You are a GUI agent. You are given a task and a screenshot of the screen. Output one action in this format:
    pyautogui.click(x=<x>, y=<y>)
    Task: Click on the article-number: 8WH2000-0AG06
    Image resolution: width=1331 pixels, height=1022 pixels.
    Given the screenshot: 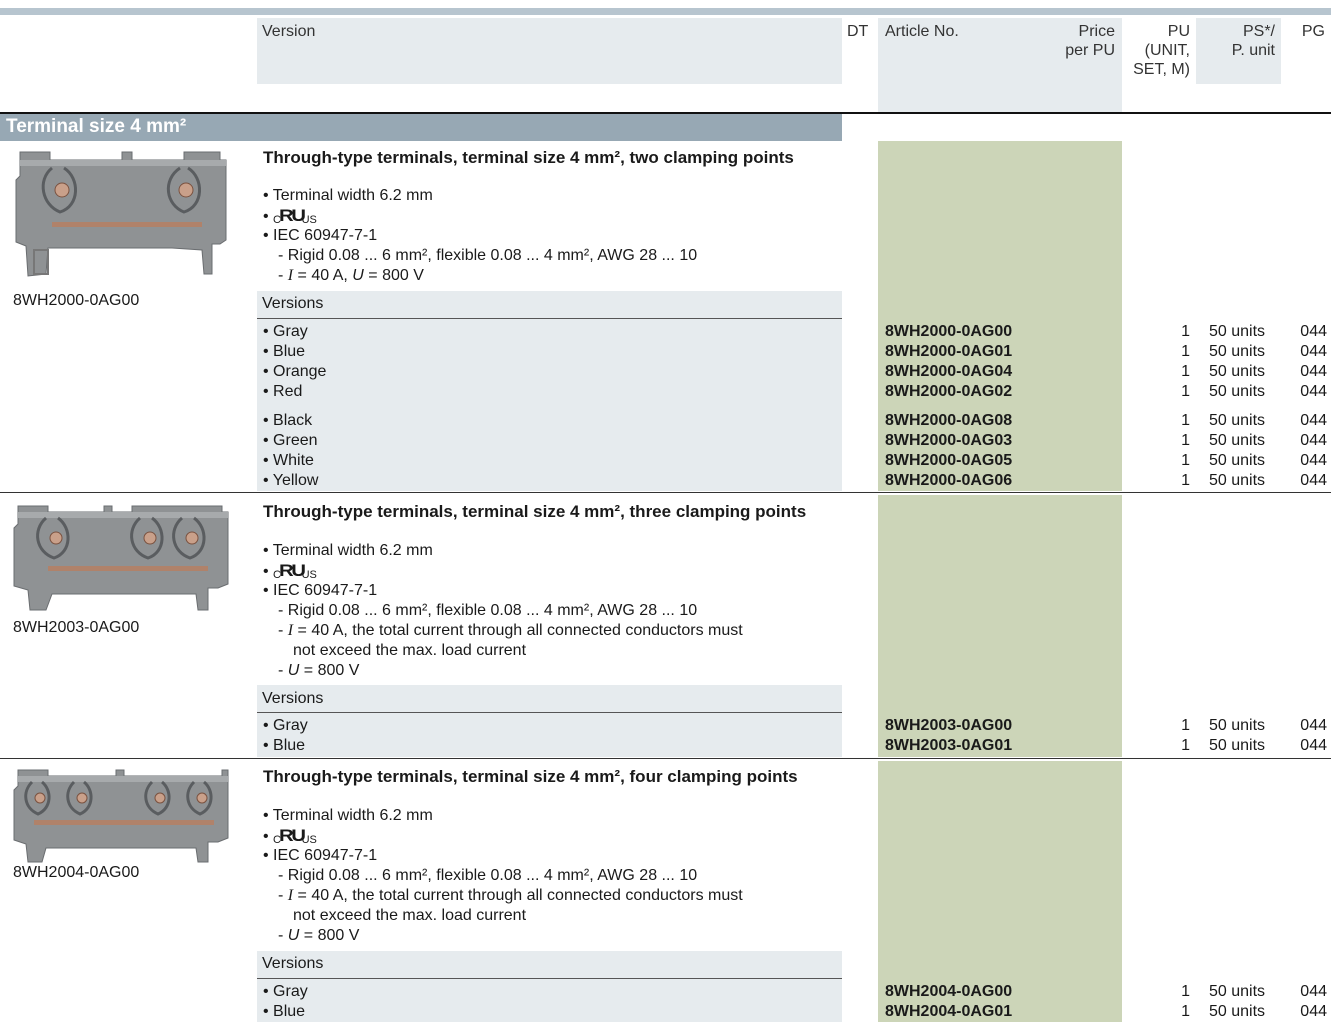 What is the action you would take?
    pyautogui.click(x=949, y=480)
    